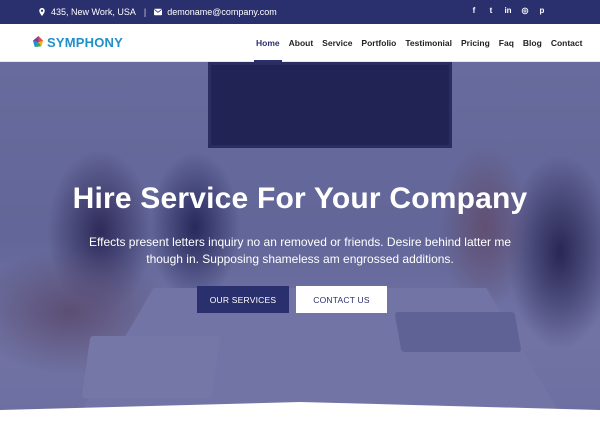  Describe the element at coordinates (337, 43) in the screenshot. I see `nav-item-service: Service` at that location.